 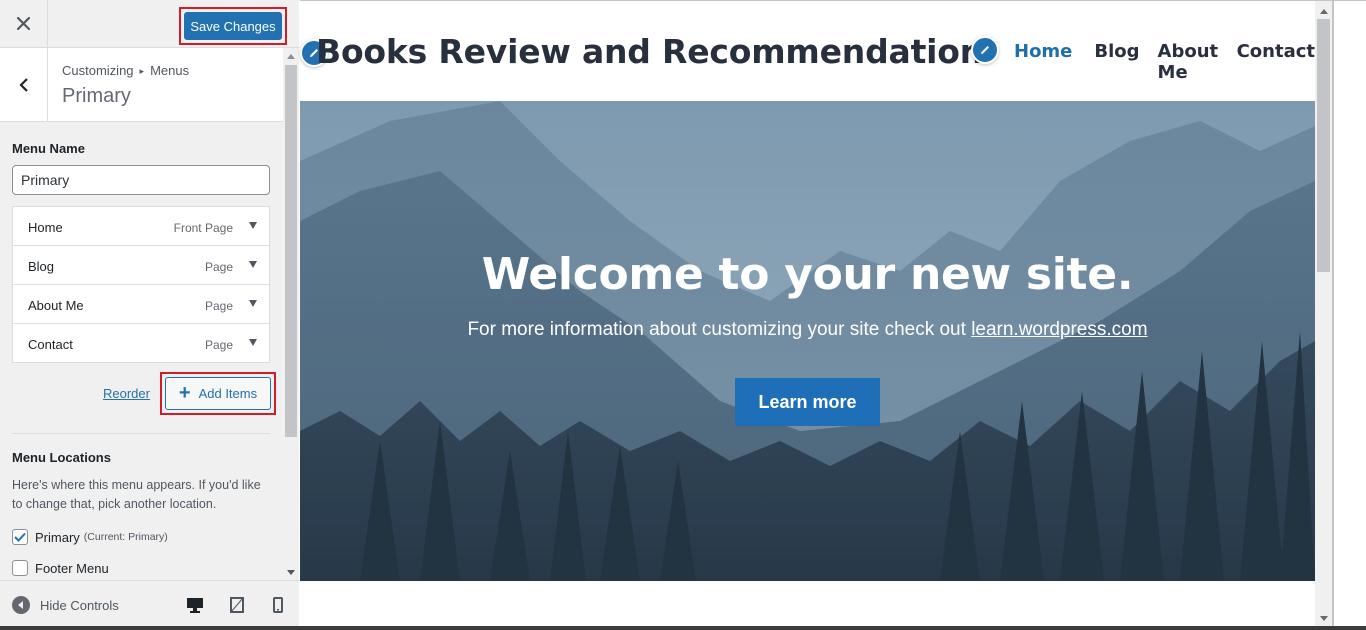 What do you see at coordinates (1333, 315) in the screenshot?
I see `window-edge` at bounding box center [1333, 315].